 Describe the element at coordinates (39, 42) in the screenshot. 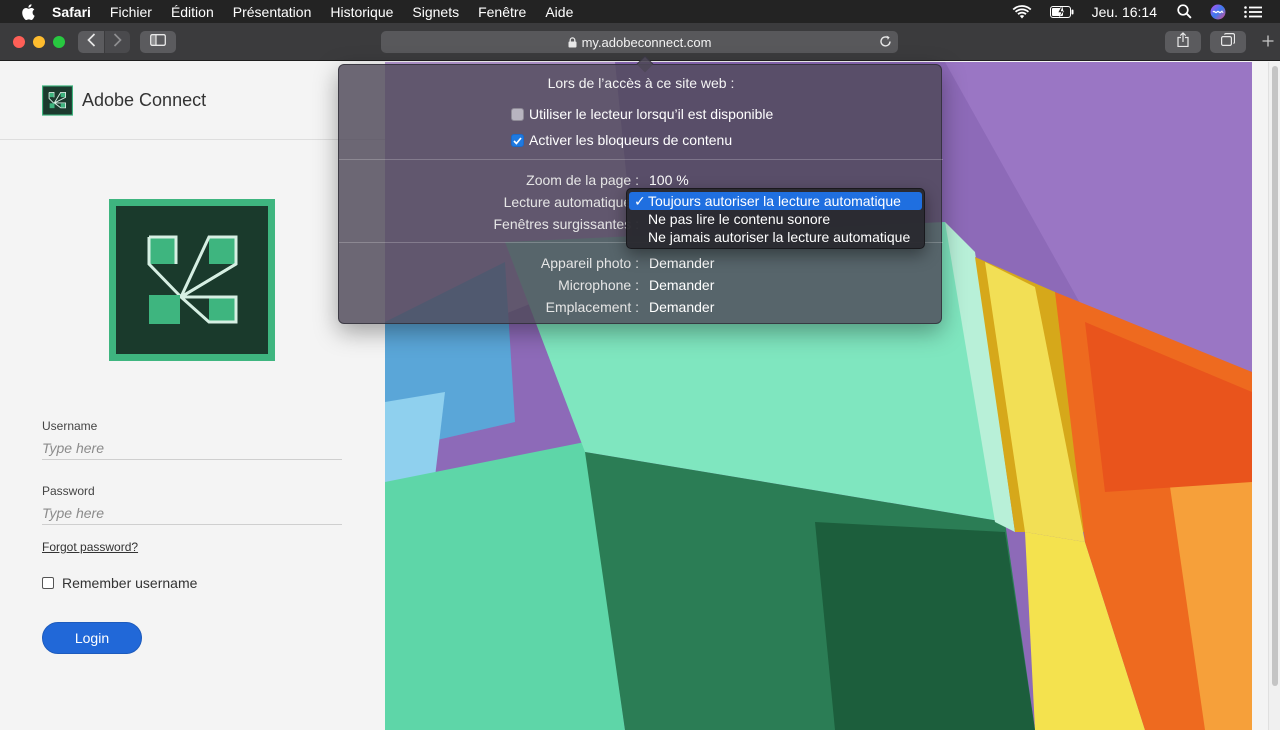

I see `minimize-window-button` at that location.